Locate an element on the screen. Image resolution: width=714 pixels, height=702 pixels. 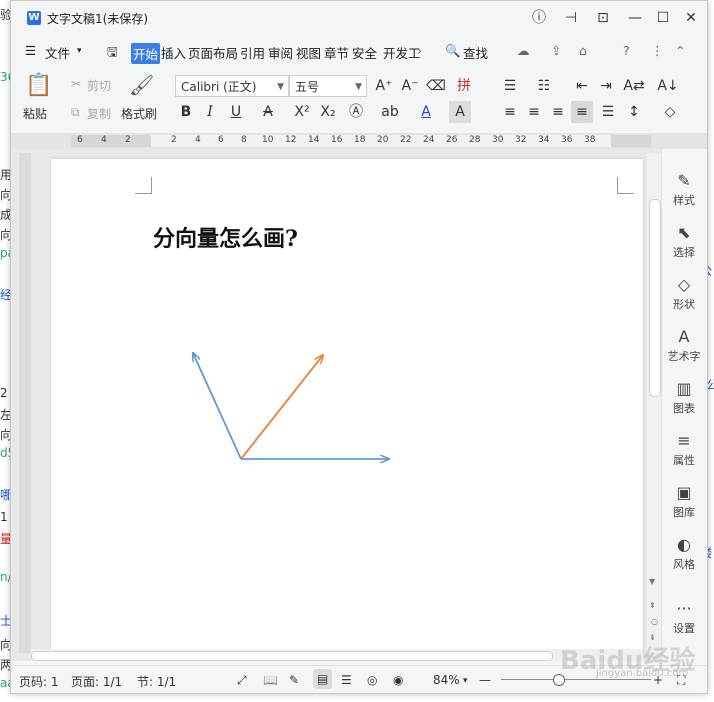
side-item-styles: ✎ 样式 is located at coordinates (684, 189).